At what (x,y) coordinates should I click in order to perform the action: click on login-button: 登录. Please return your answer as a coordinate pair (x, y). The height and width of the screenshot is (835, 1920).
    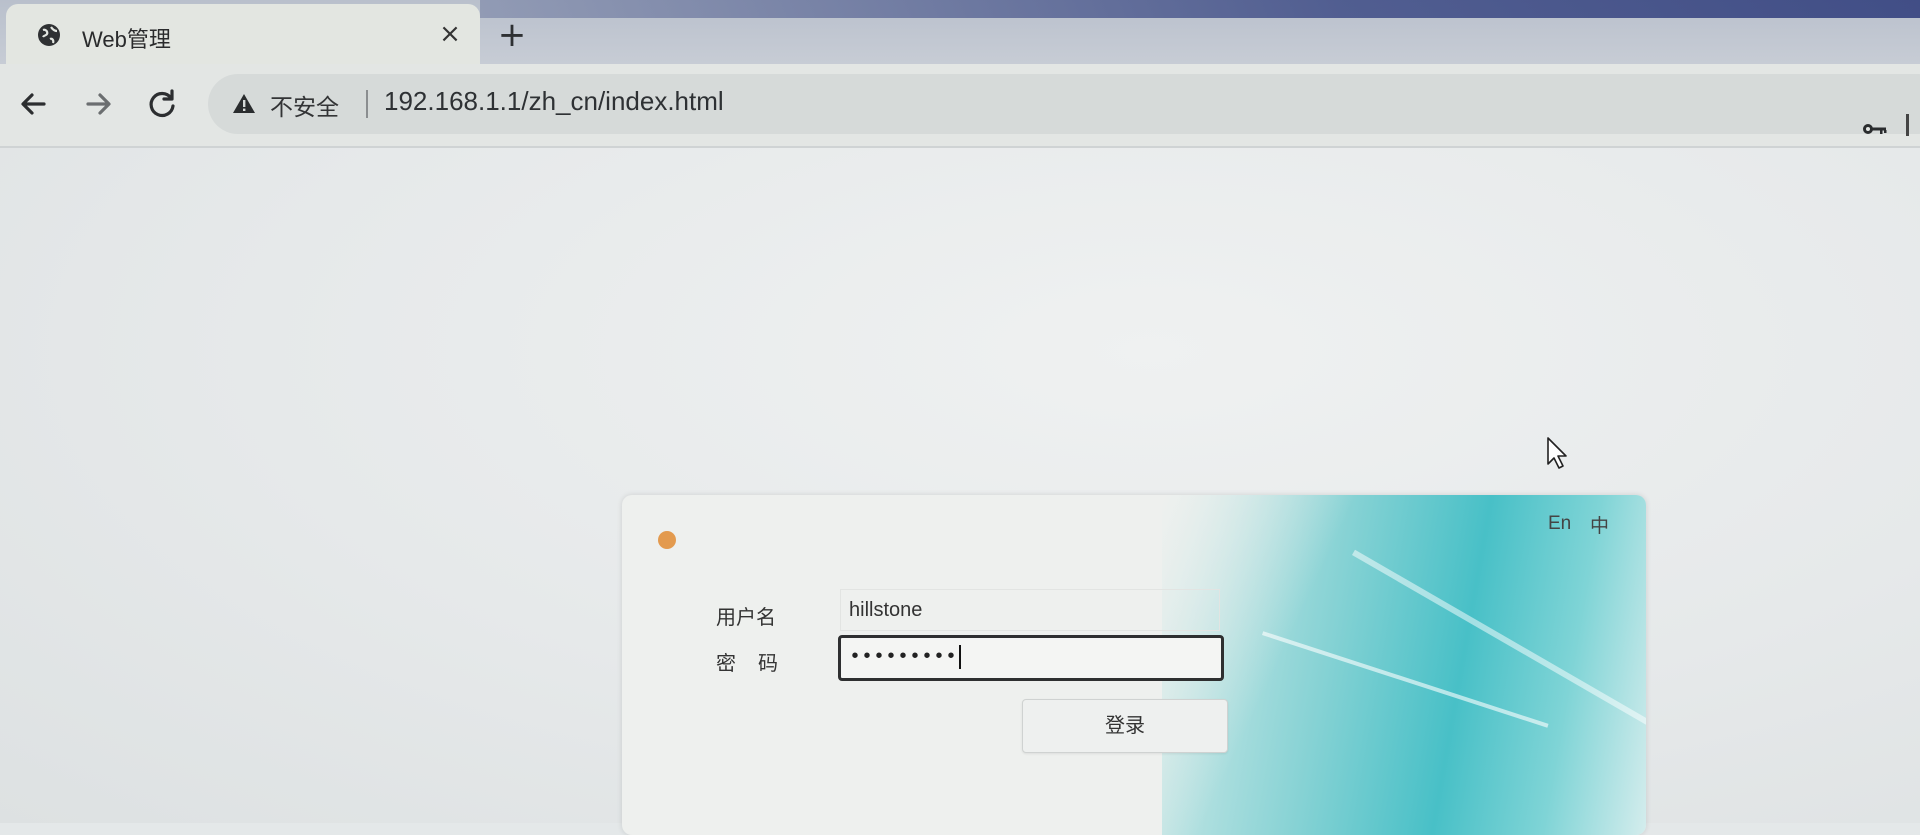
    Looking at the image, I should click on (1125, 726).